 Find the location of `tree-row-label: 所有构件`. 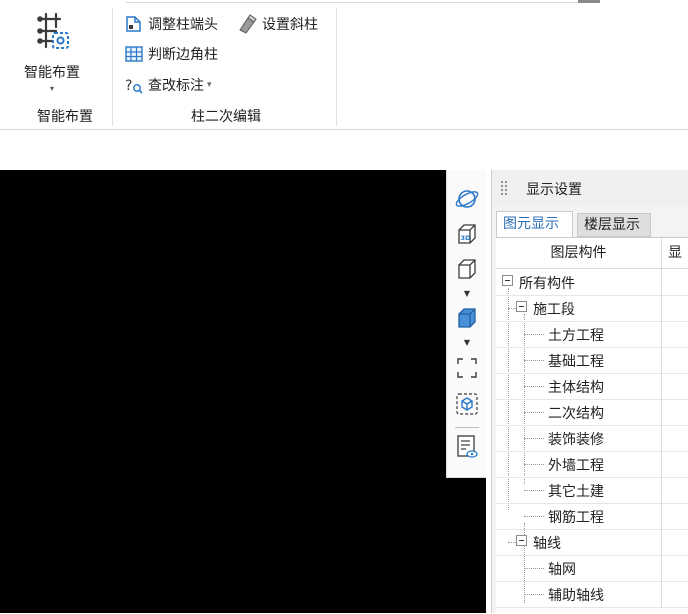

tree-row-label: 所有构件 is located at coordinates (547, 284).